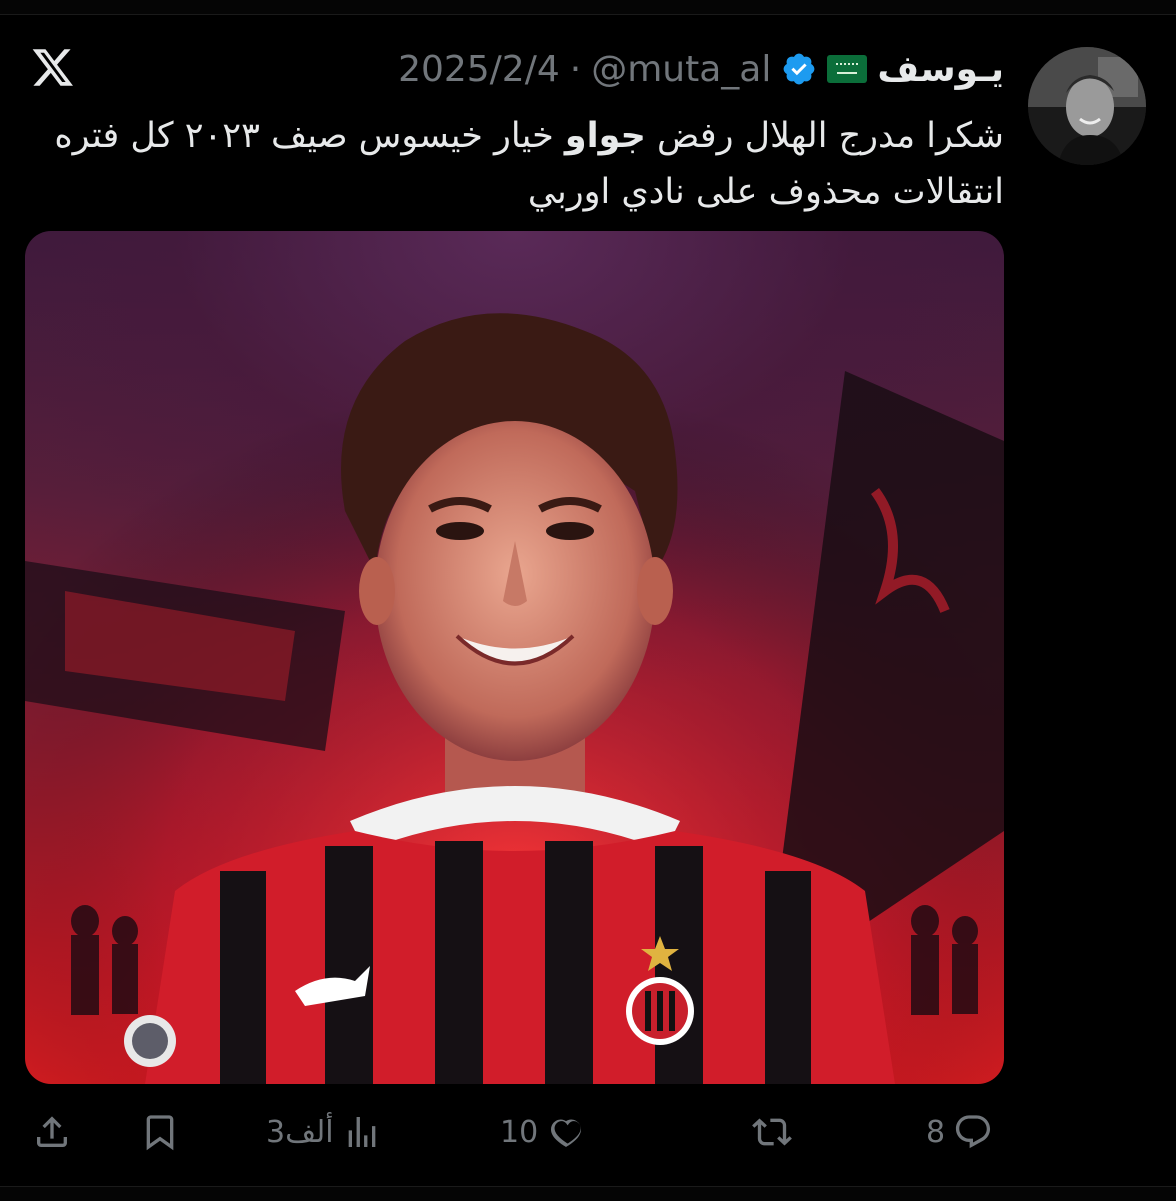  What do you see at coordinates (588, 7) in the screenshot?
I see `top-divider` at bounding box center [588, 7].